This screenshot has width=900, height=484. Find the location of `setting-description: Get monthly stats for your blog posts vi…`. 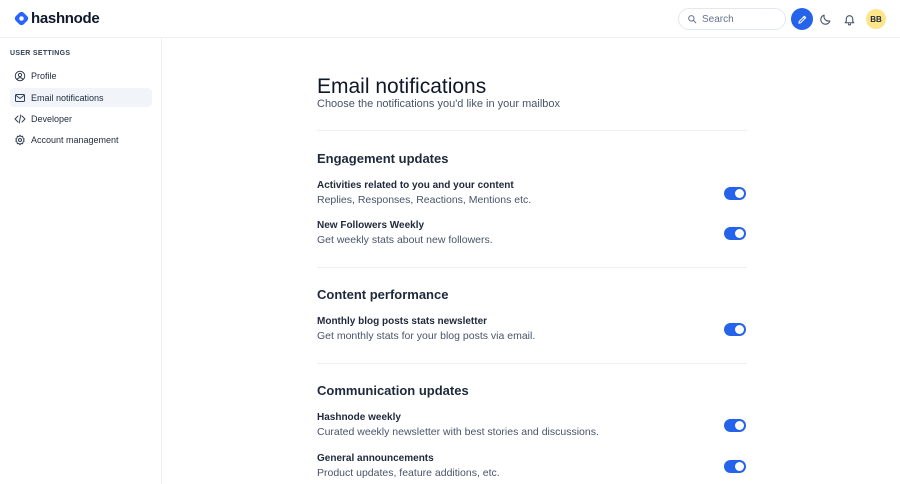

setting-description: Get monthly stats for your blog posts vi… is located at coordinates (426, 336).